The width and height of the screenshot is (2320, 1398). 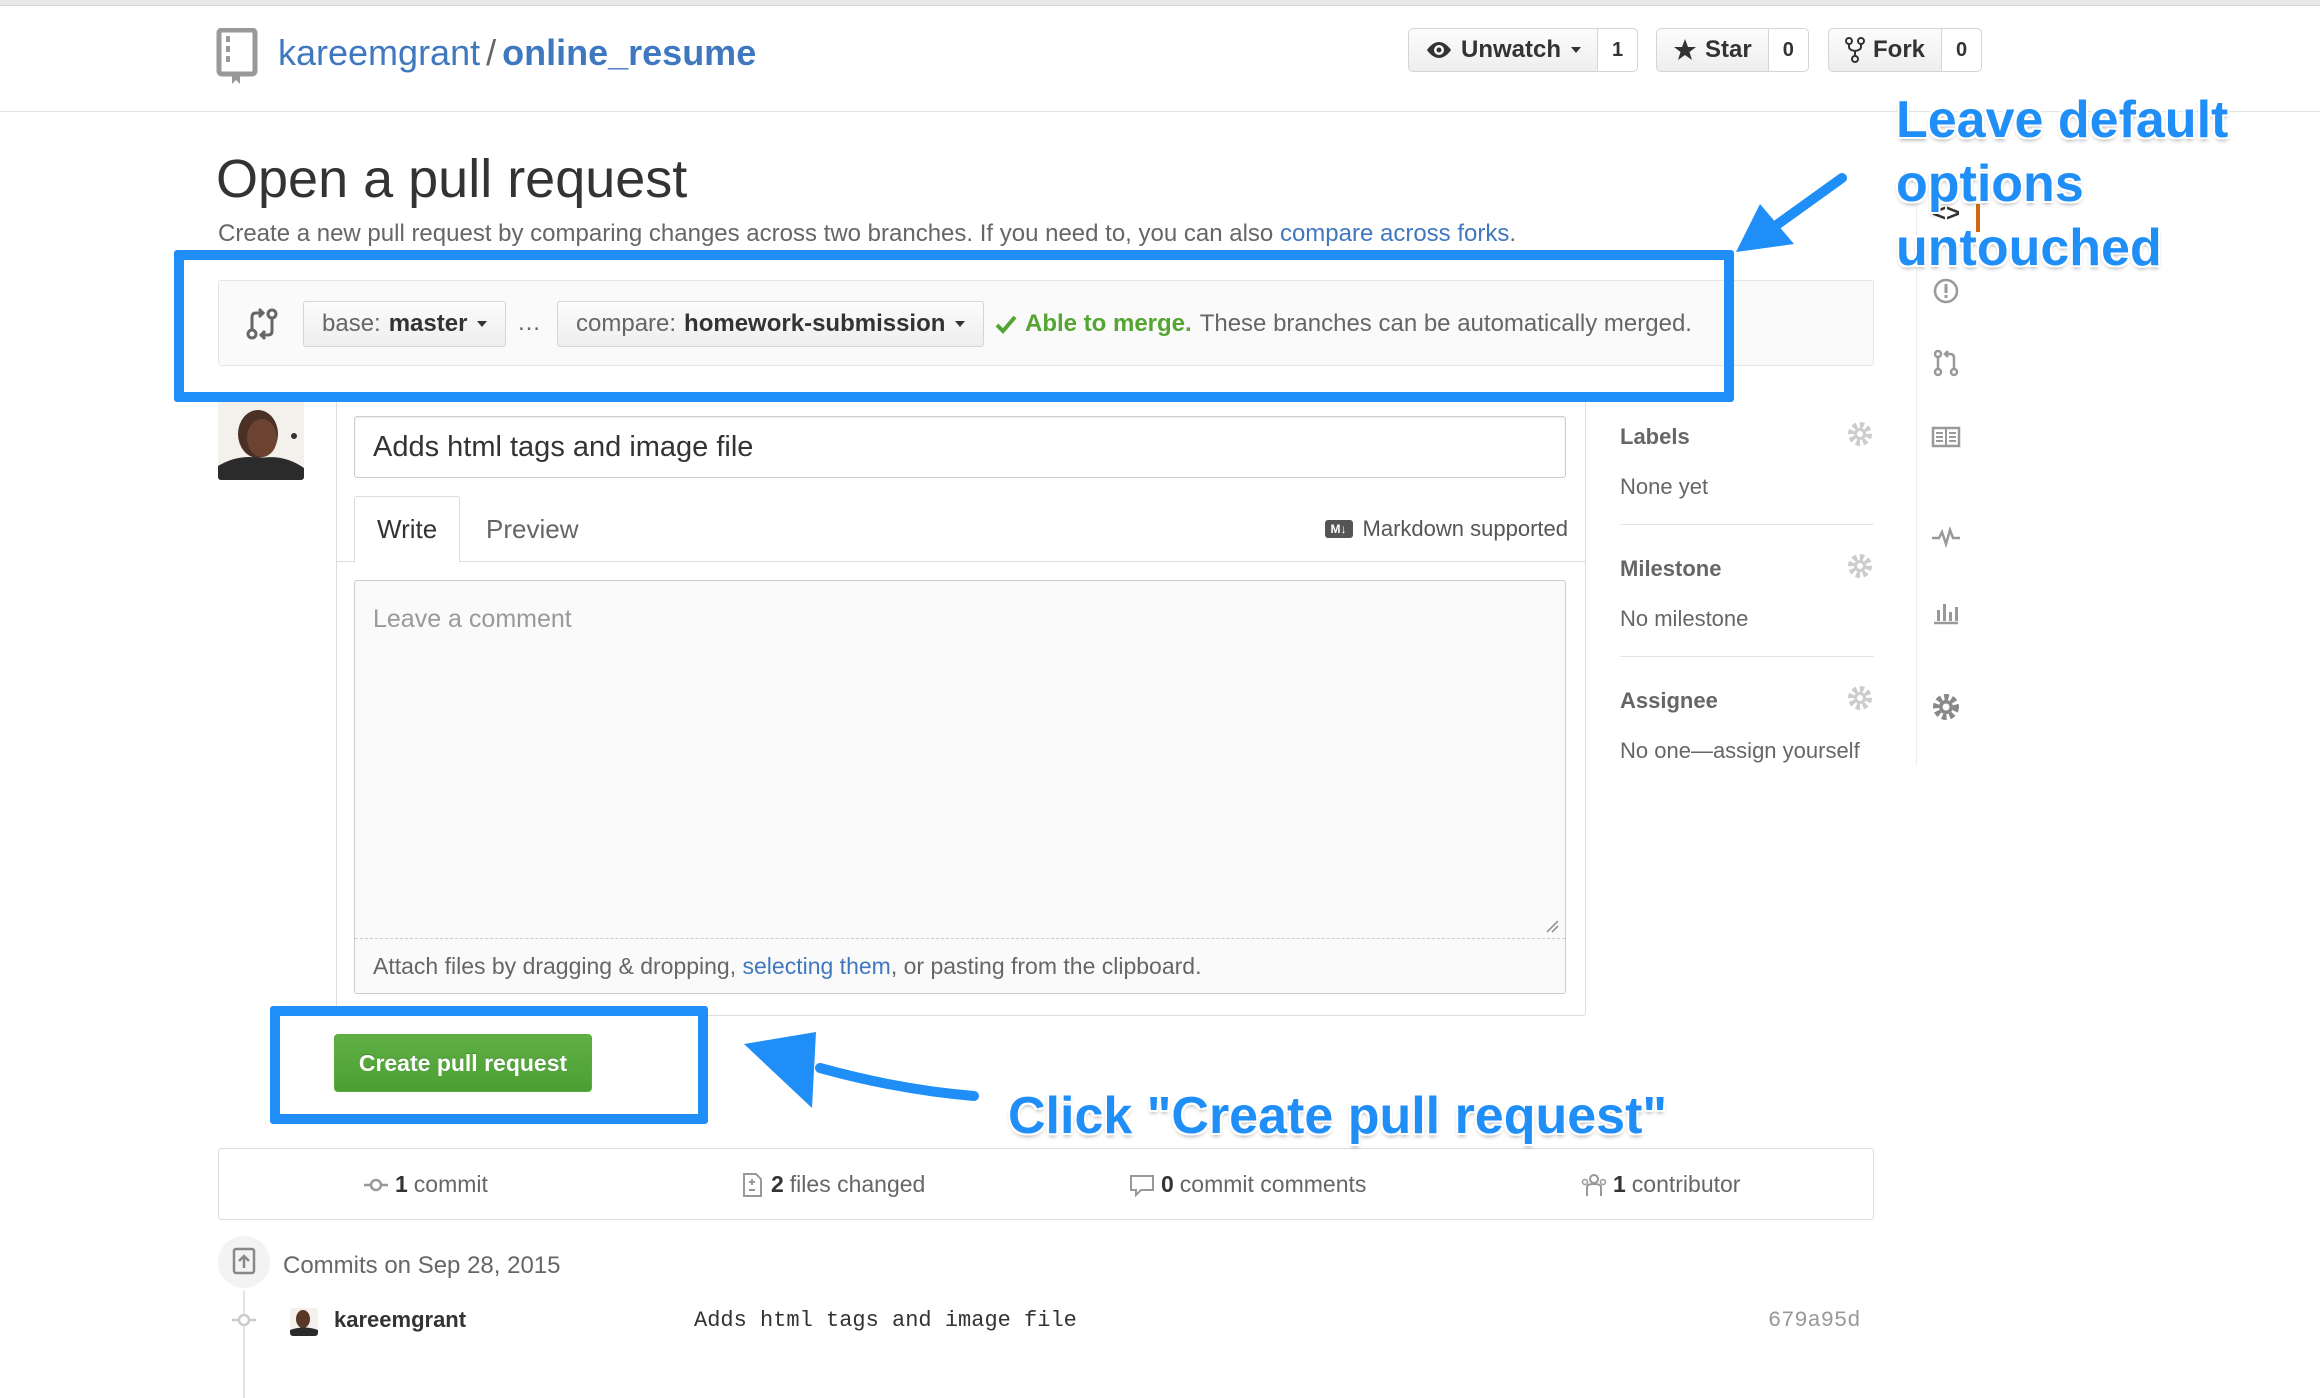 I want to click on files-count: 2, so click(x=777, y=1184).